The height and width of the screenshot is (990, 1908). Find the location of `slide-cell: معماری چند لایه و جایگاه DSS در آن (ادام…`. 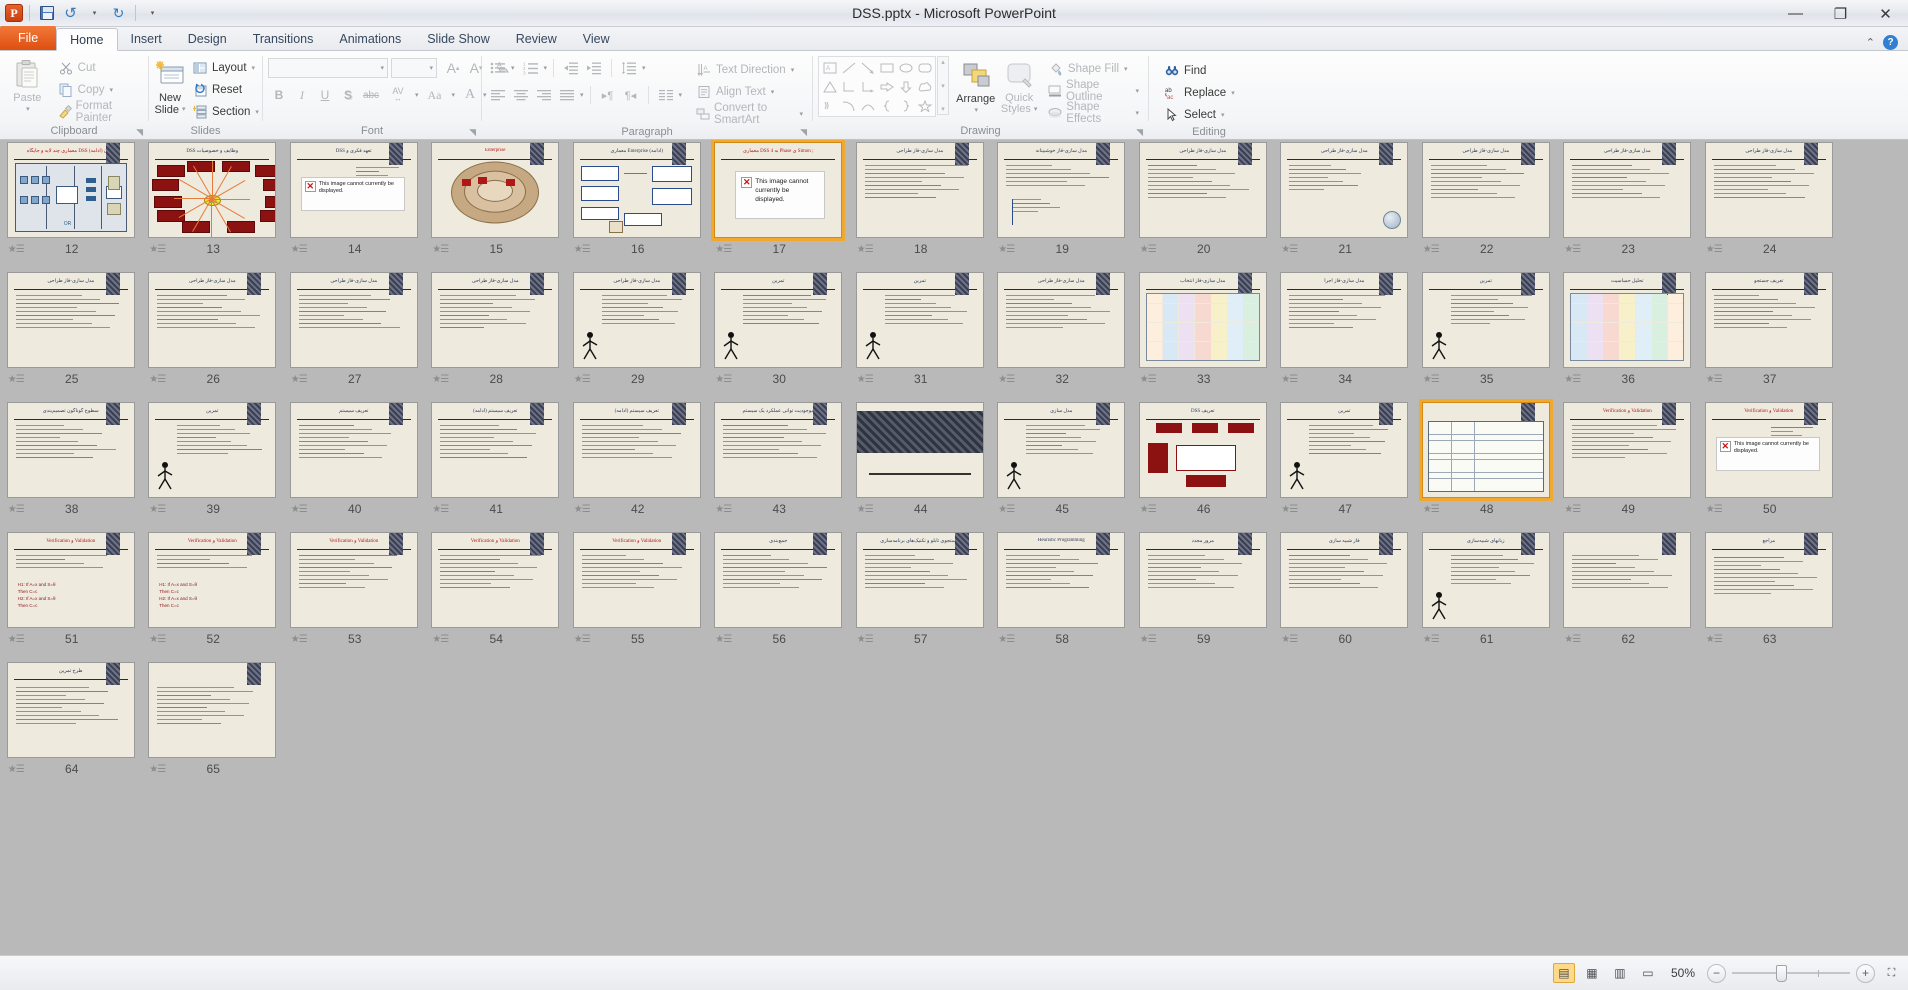

slide-cell: معماری چند لایه و جایگاه DSS در آن (ادام… is located at coordinates (71, 205).